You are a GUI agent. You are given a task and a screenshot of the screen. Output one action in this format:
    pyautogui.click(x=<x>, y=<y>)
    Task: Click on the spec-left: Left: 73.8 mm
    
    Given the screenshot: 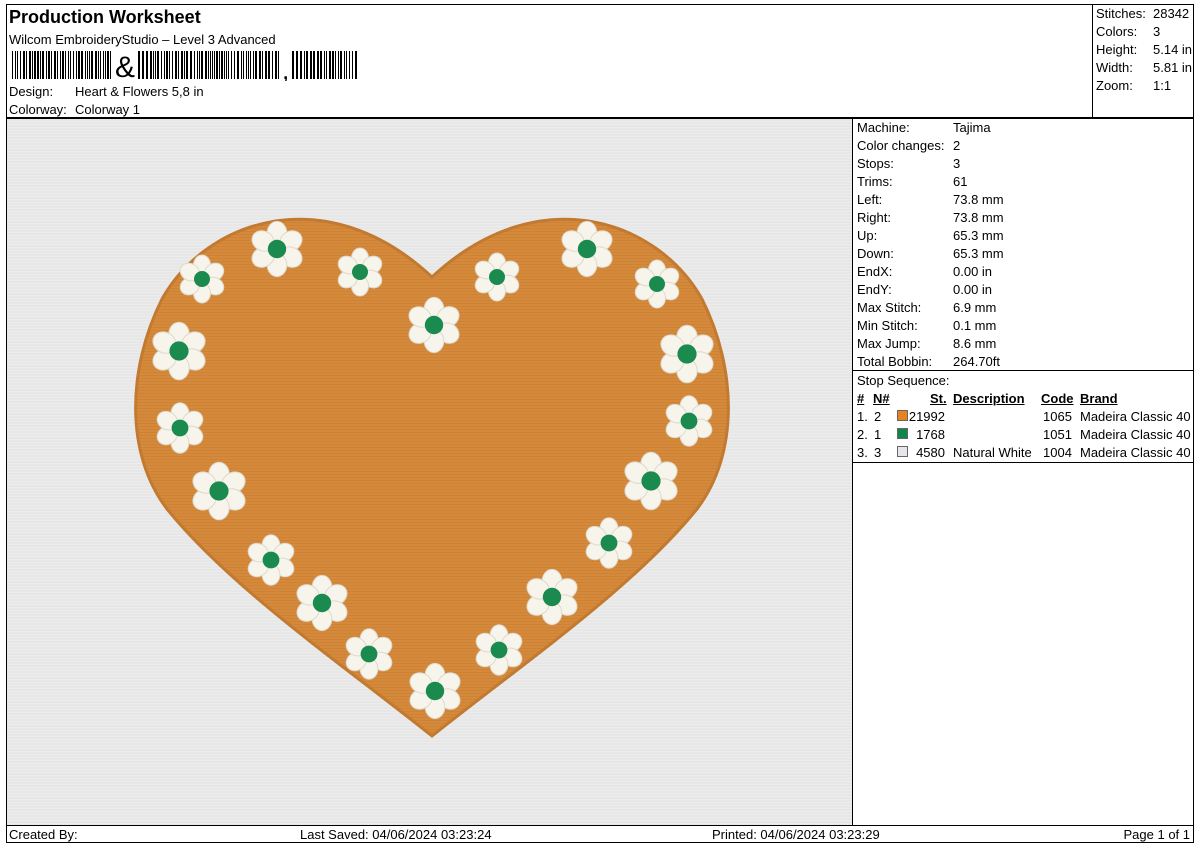 What is the action you would take?
    pyautogui.click(x=930, y=199)
    